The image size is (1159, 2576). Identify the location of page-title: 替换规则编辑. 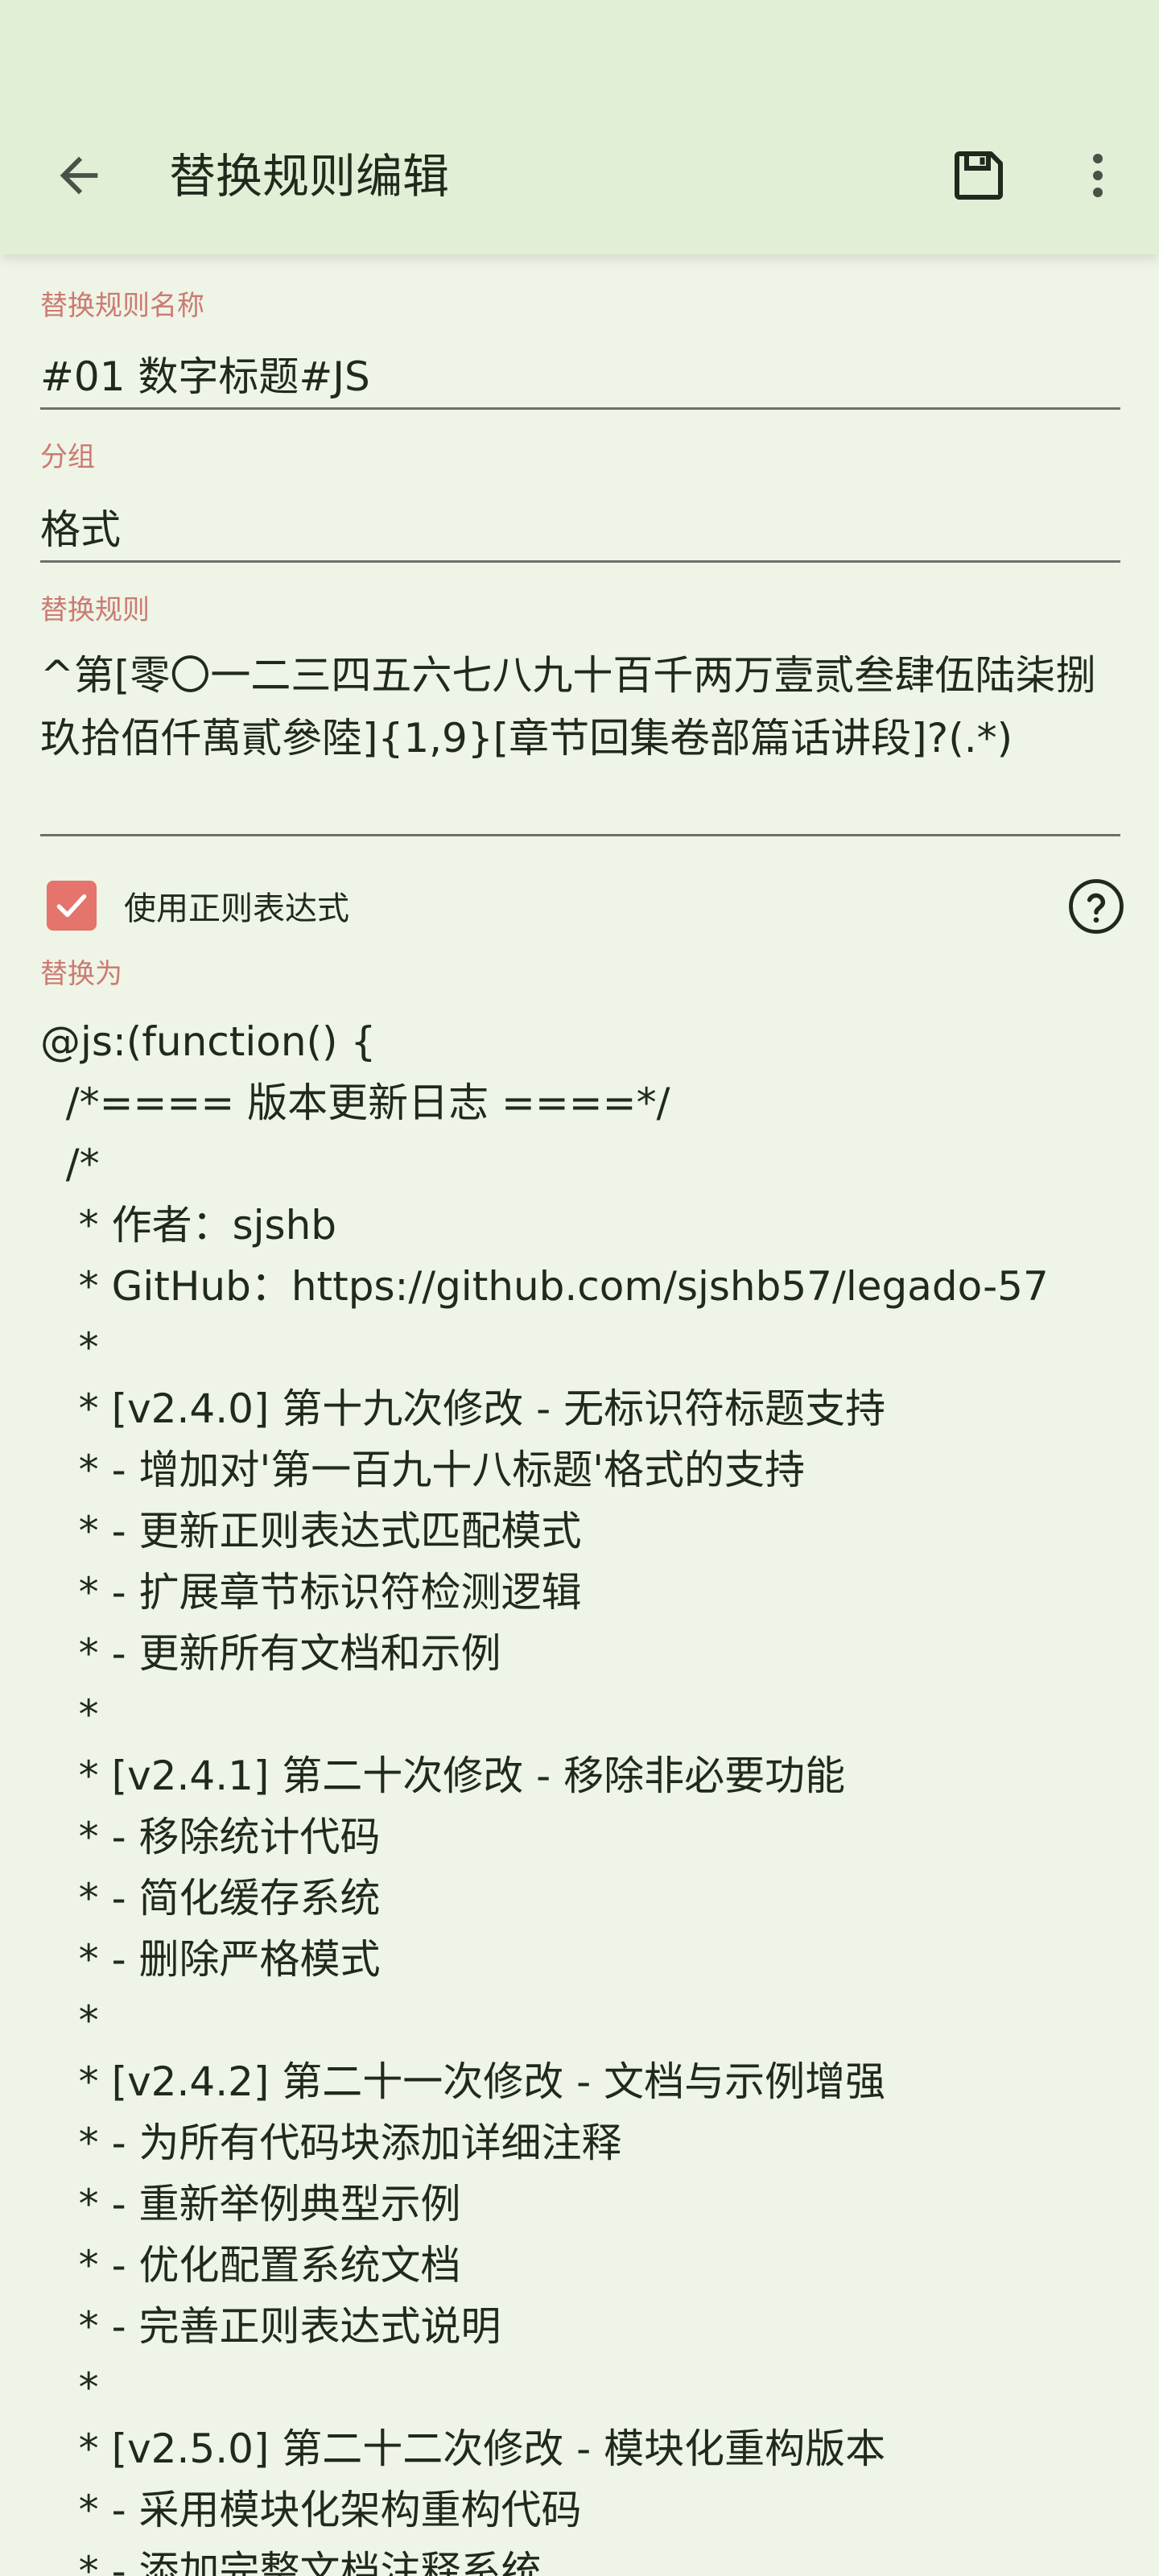
(309, 176).